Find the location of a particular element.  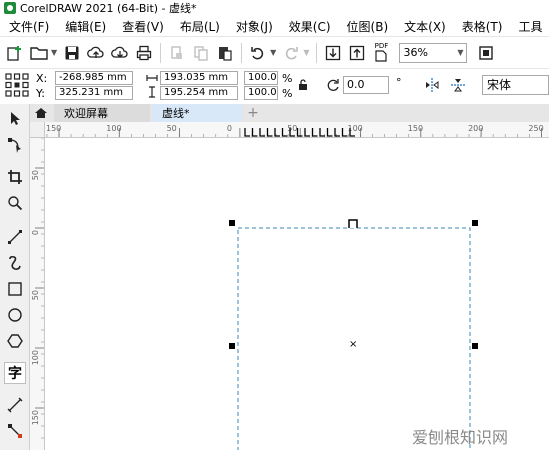

selection-handle-middle-left is located at coordinates (232, 346).